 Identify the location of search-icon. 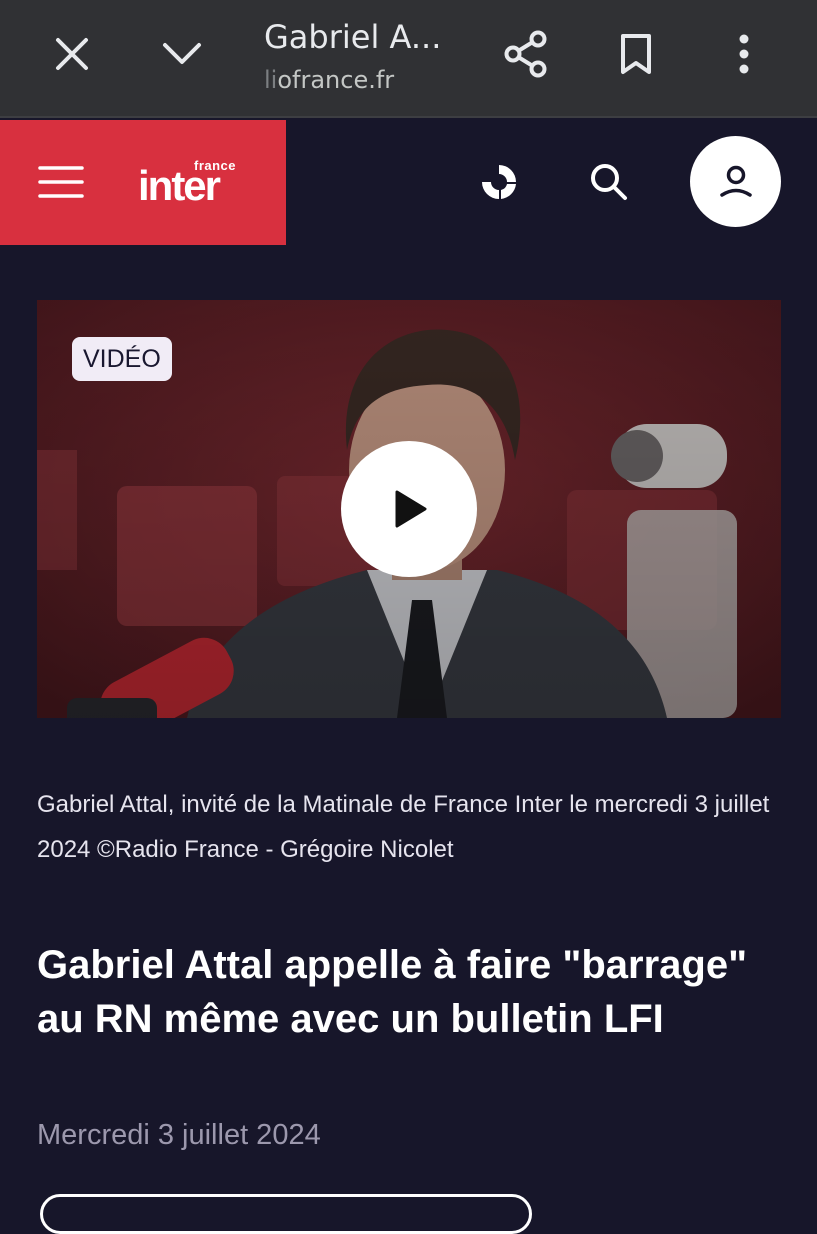
(609, 182).